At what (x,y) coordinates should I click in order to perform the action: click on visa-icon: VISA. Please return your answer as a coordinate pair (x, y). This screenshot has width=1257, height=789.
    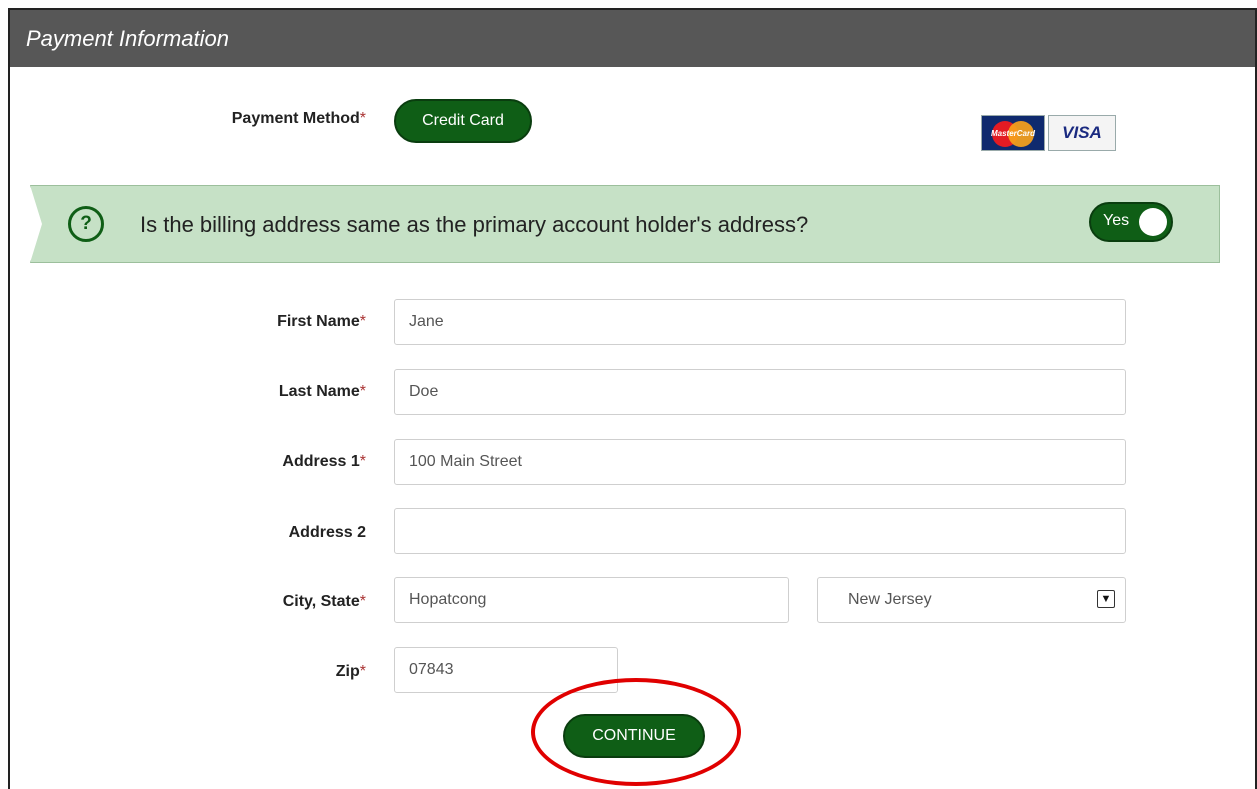
    Looking at the image, I should click on (1082, 133).